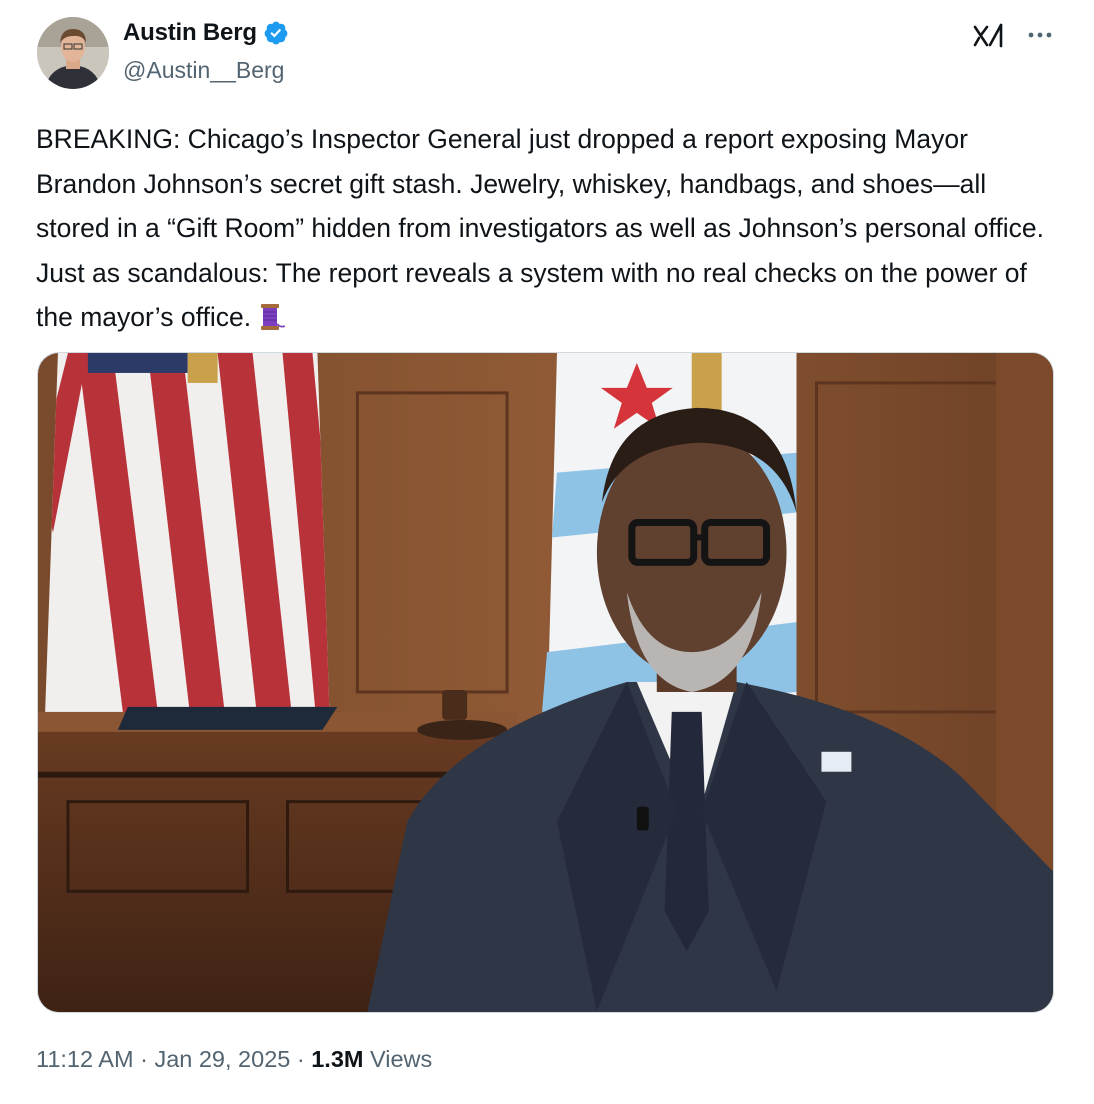  Describe the element at coordinates (276, 33) in the screenshot. I see `verified-badge-icon` at that location.